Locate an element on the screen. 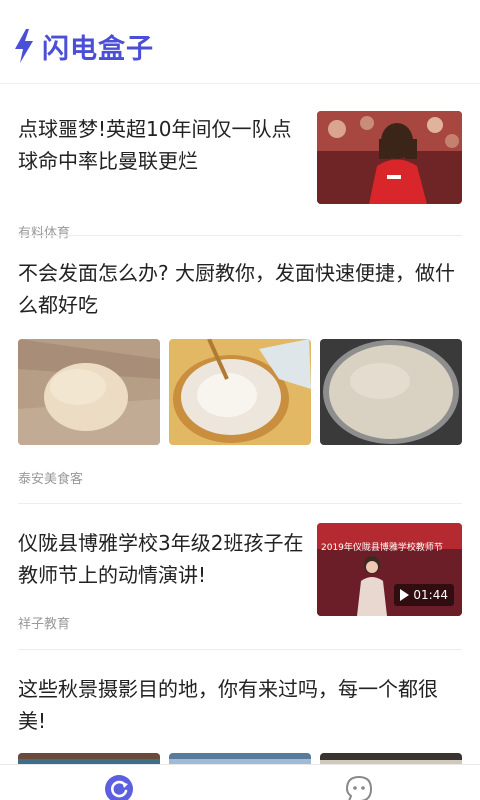 This screenshot has width=480, height=800. article-title: 不会发面怎么办? 大厨教你，发面快速便捷，做什么都好吃 is located at coordinates (240, 289).